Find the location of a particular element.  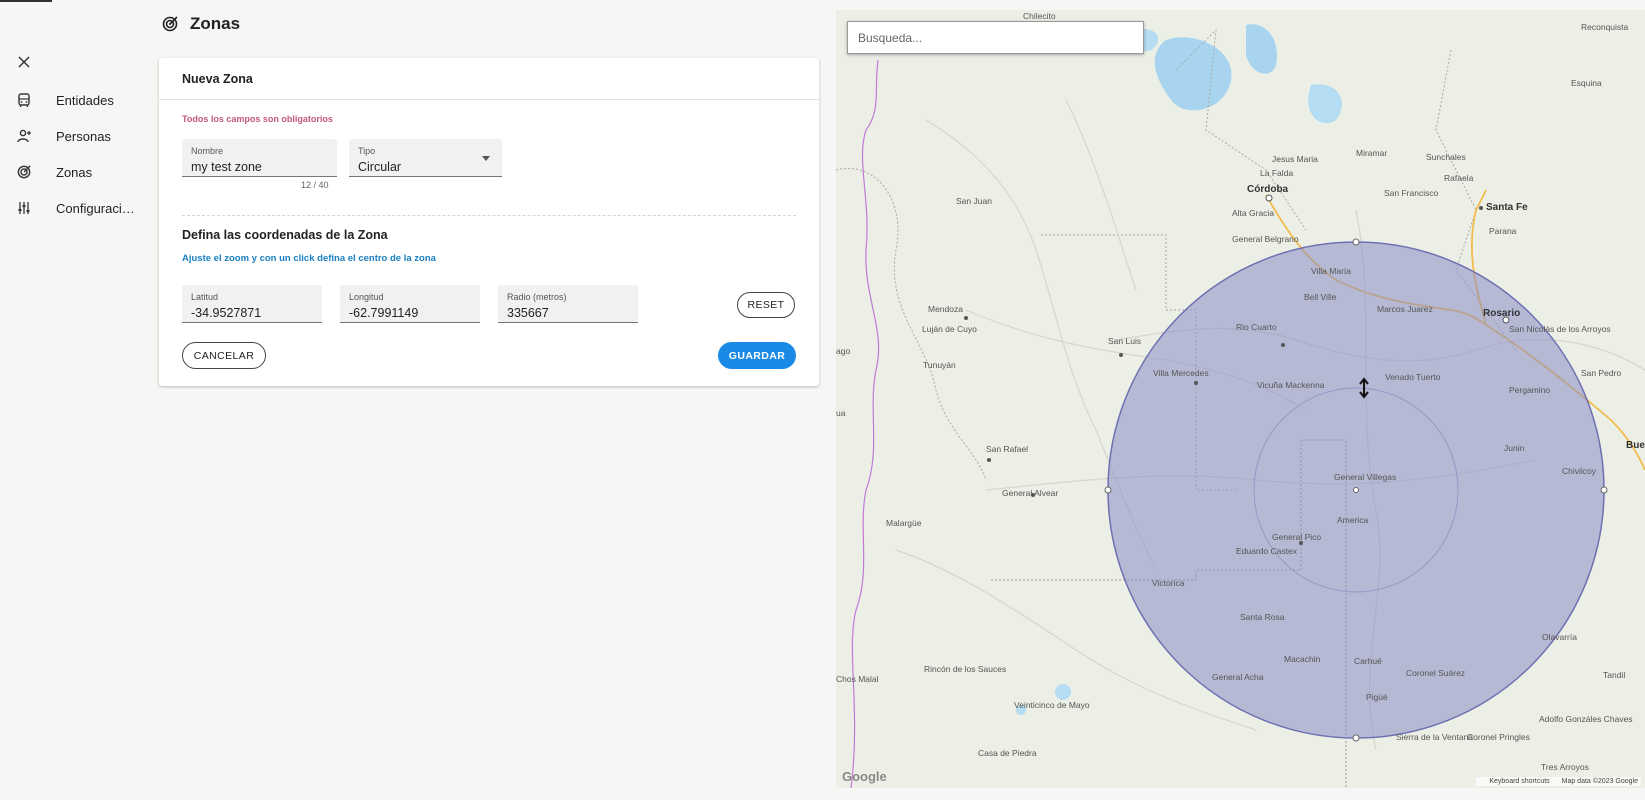

map-label: Victorica is located at coordinates (1168, 583).